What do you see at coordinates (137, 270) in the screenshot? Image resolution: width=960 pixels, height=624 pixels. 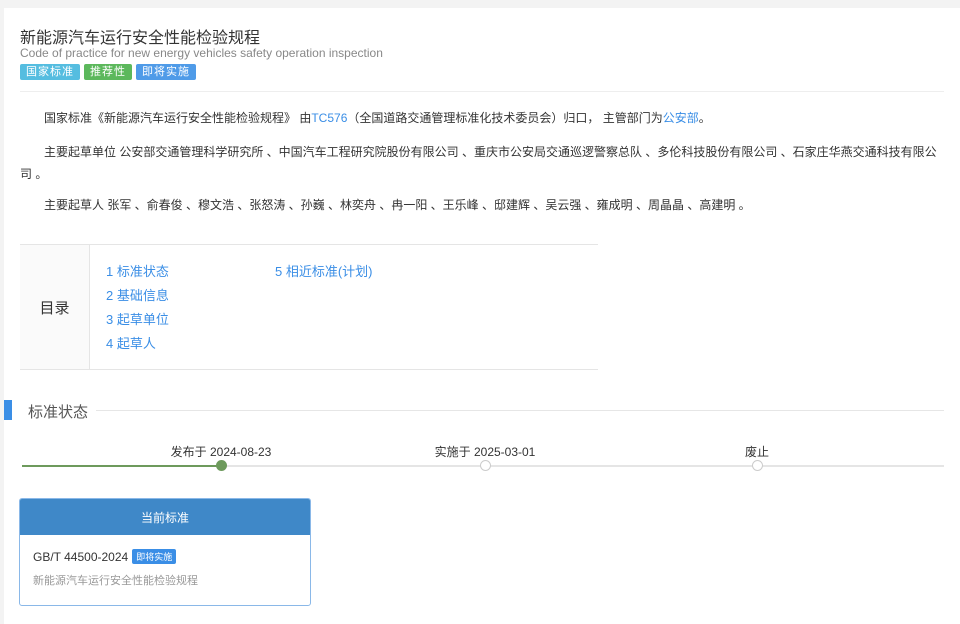 I see `toc-item-status: 1 标准状态` at bounding box center [137, 270].